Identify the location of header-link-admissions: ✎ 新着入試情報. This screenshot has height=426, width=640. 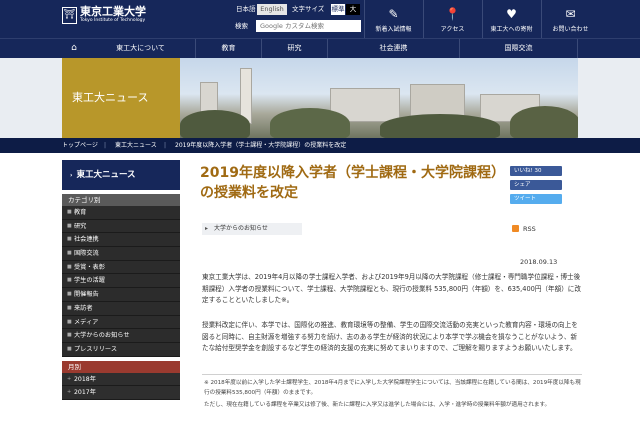
(393, 19).